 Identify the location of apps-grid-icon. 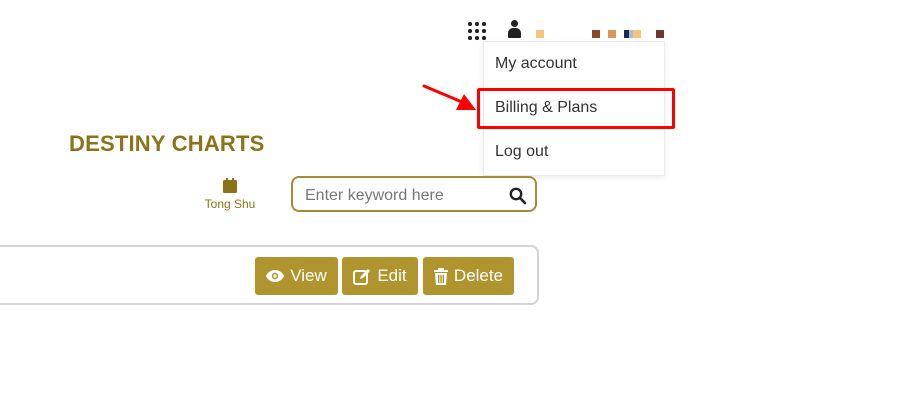
(477, 31).